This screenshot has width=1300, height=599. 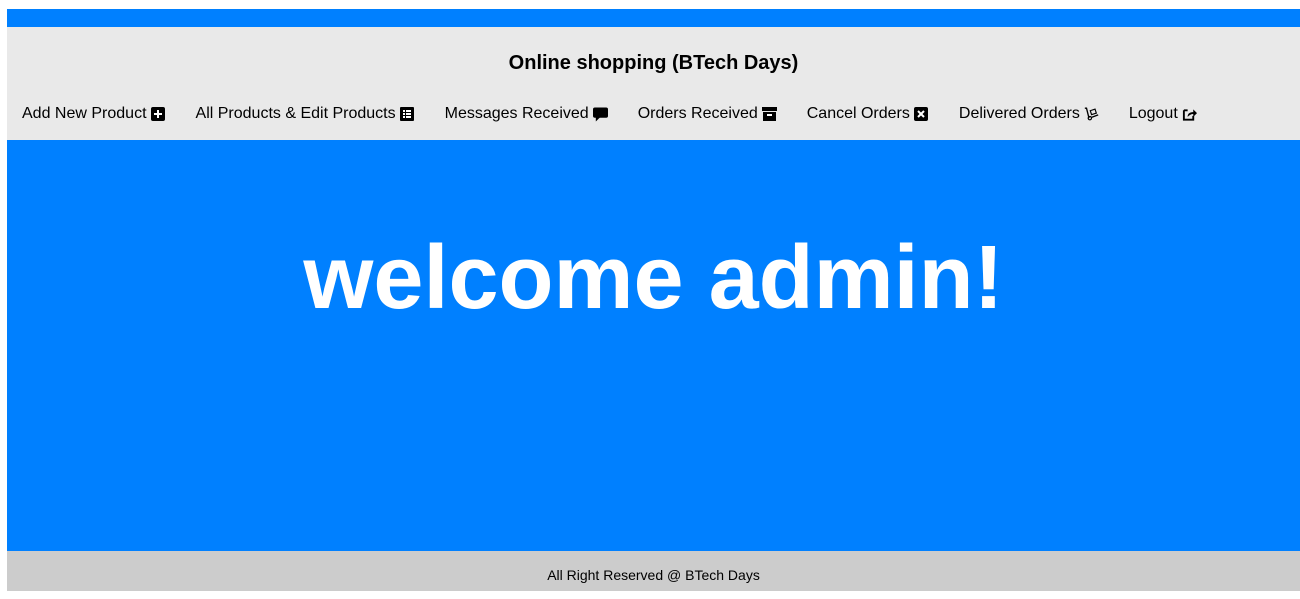 I want to click on nav-item-logout: Logout, so click(x=1163, y=114).